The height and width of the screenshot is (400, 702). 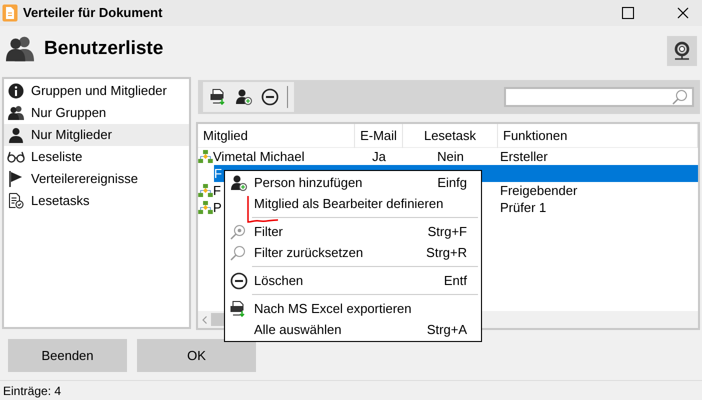 I want to click on page-title: Benutzerliste, so click(x=104, y=48).